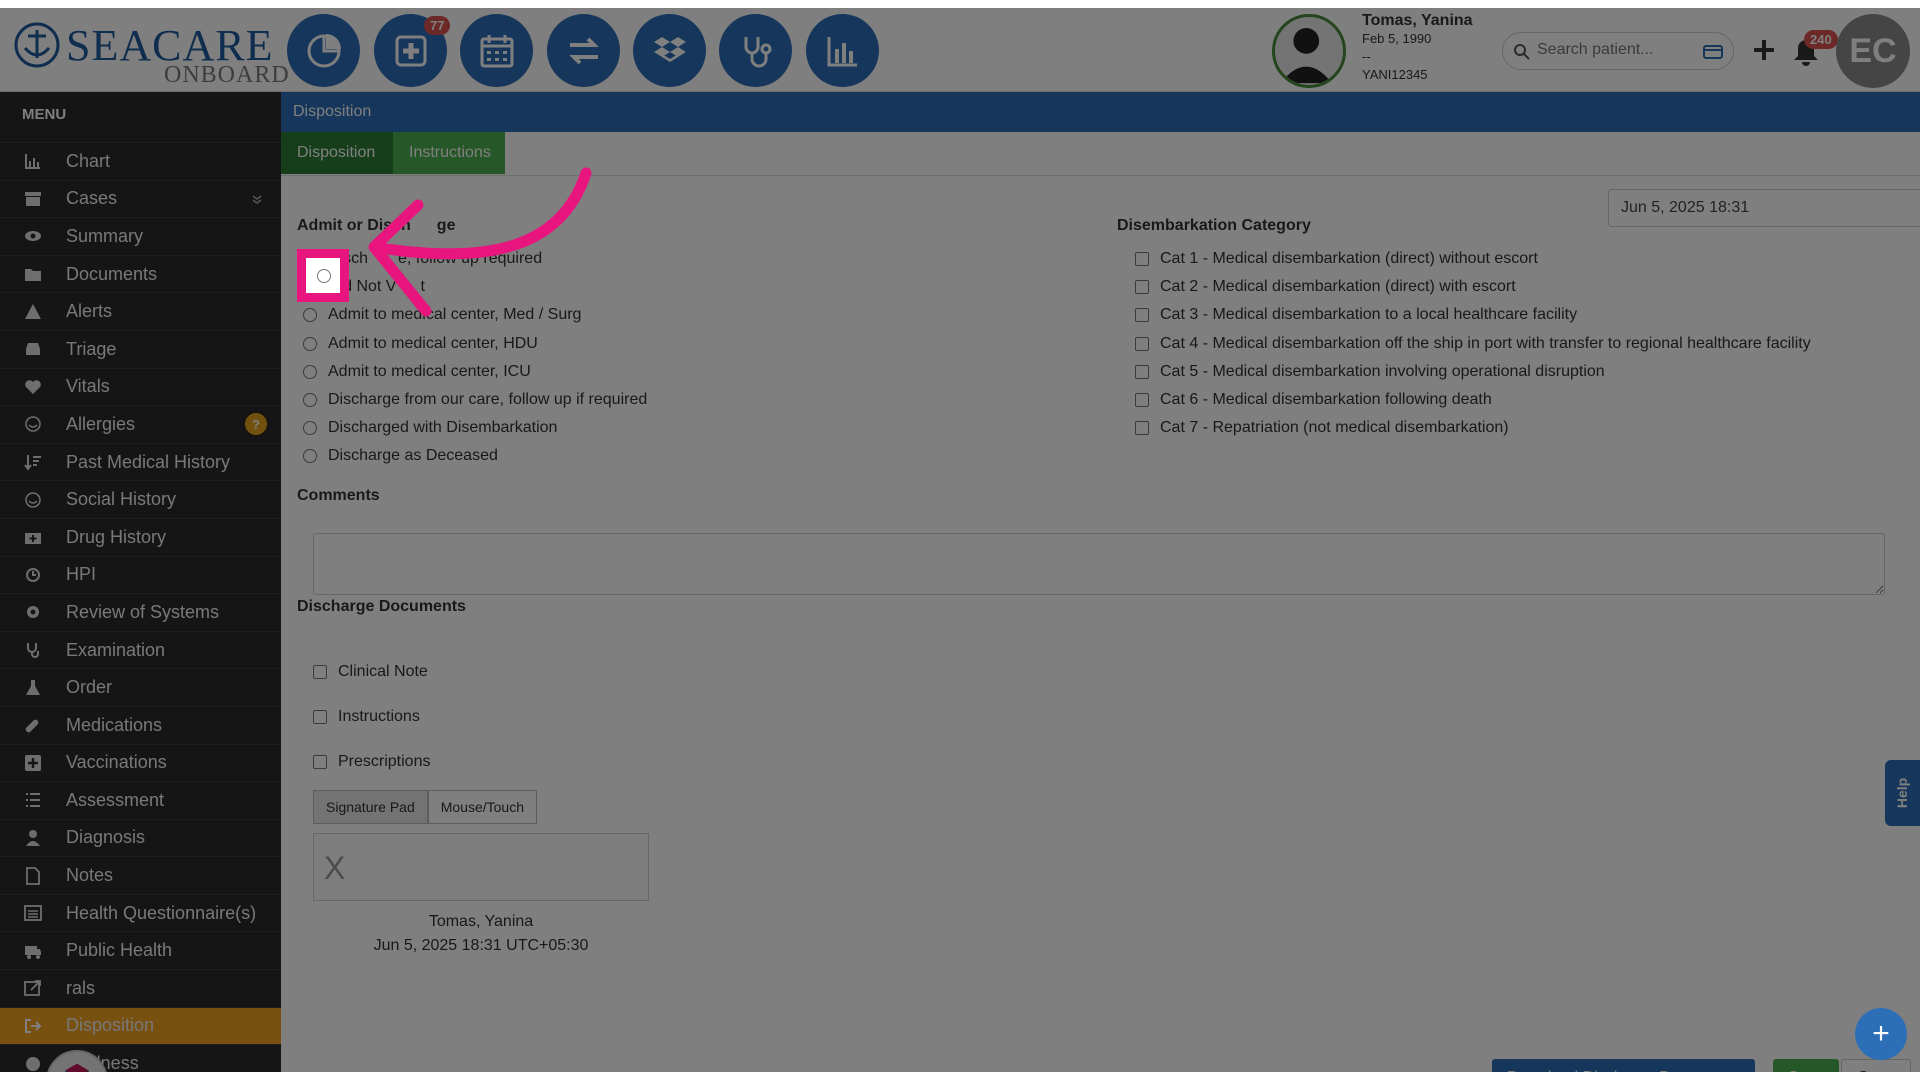  I want to click on highlighted-radio, so click(324, 276).